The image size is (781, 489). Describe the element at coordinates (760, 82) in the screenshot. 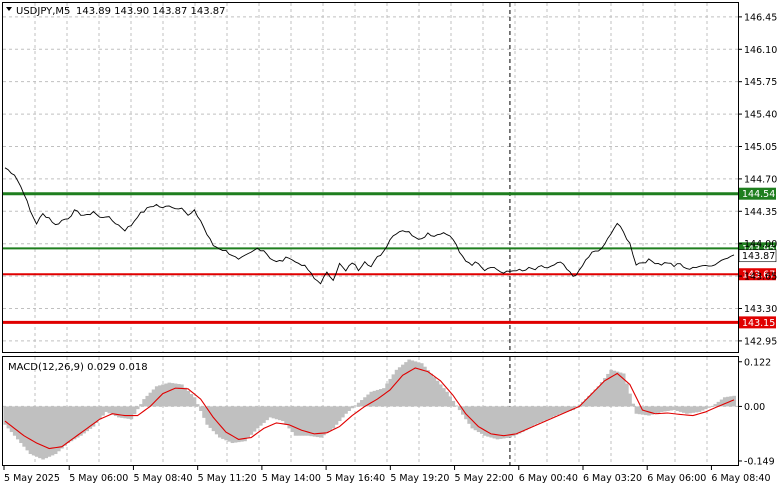

I see `price-tick-label: 145.75` at that location.